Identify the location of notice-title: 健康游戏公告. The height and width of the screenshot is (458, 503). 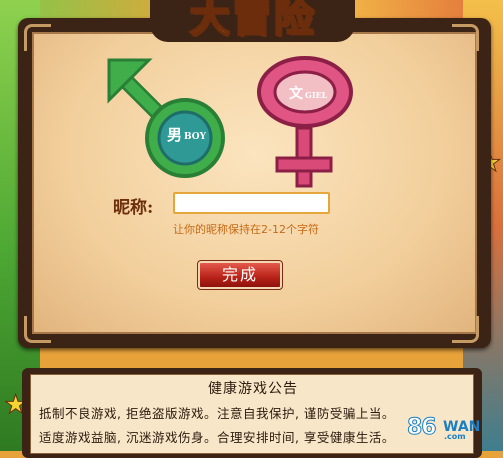
(253, 389).